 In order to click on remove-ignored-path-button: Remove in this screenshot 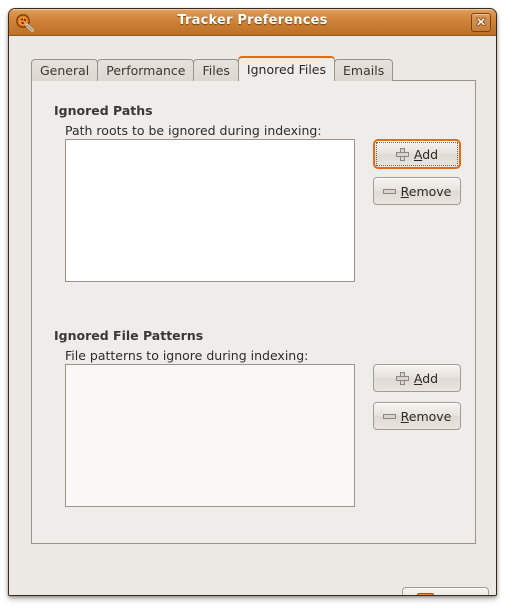, I will do `click(417, 191)`.